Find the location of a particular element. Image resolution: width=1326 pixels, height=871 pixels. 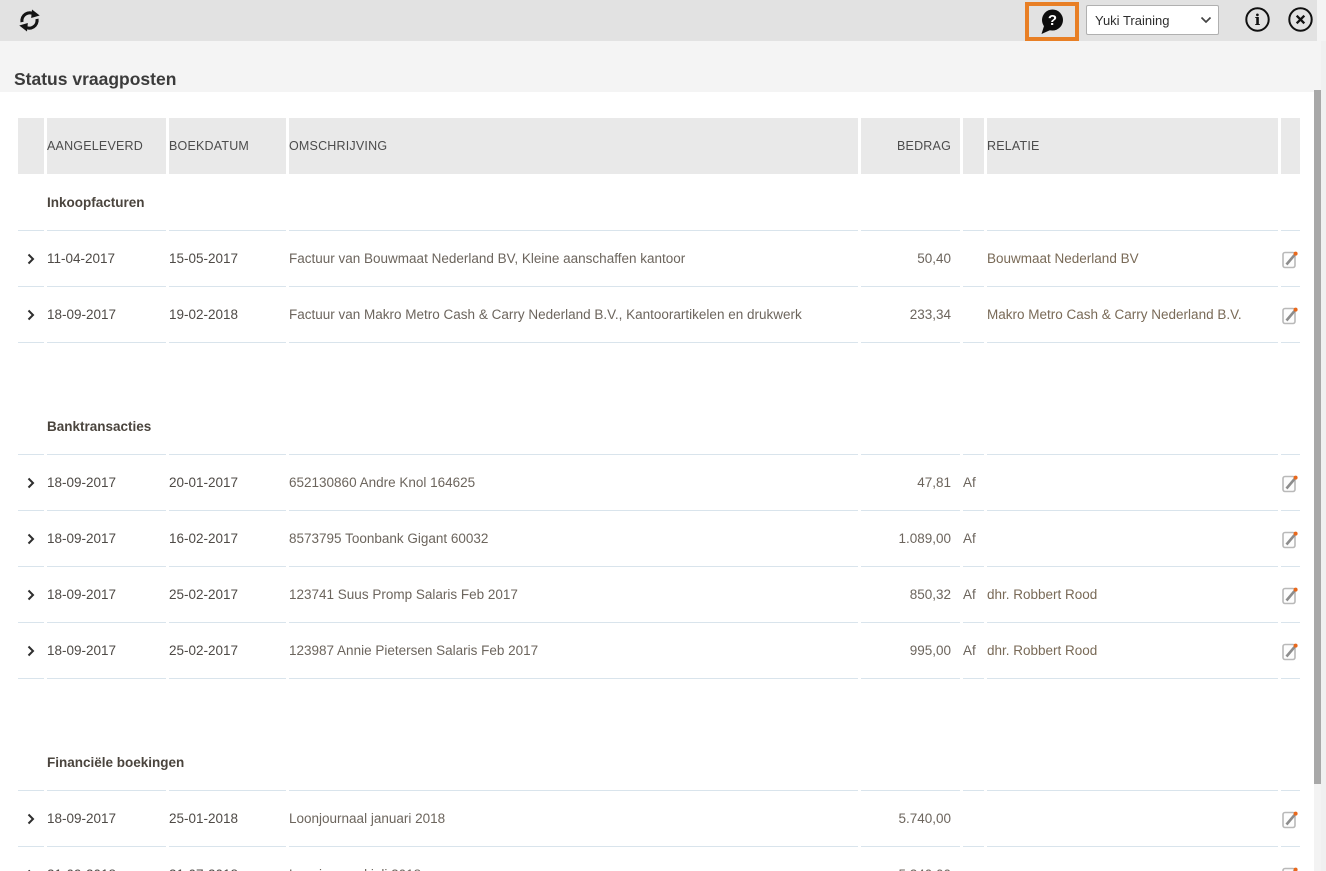

scrollbar-thumb is located at coordinates (1317, 437).